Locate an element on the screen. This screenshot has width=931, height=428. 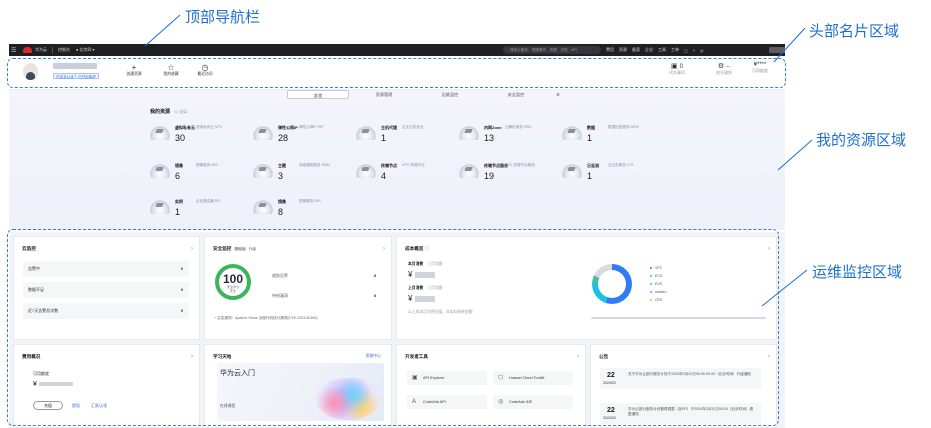
resource-card: 主题 消息通知服务 SMN 3 is located at coordinates (303, 174).